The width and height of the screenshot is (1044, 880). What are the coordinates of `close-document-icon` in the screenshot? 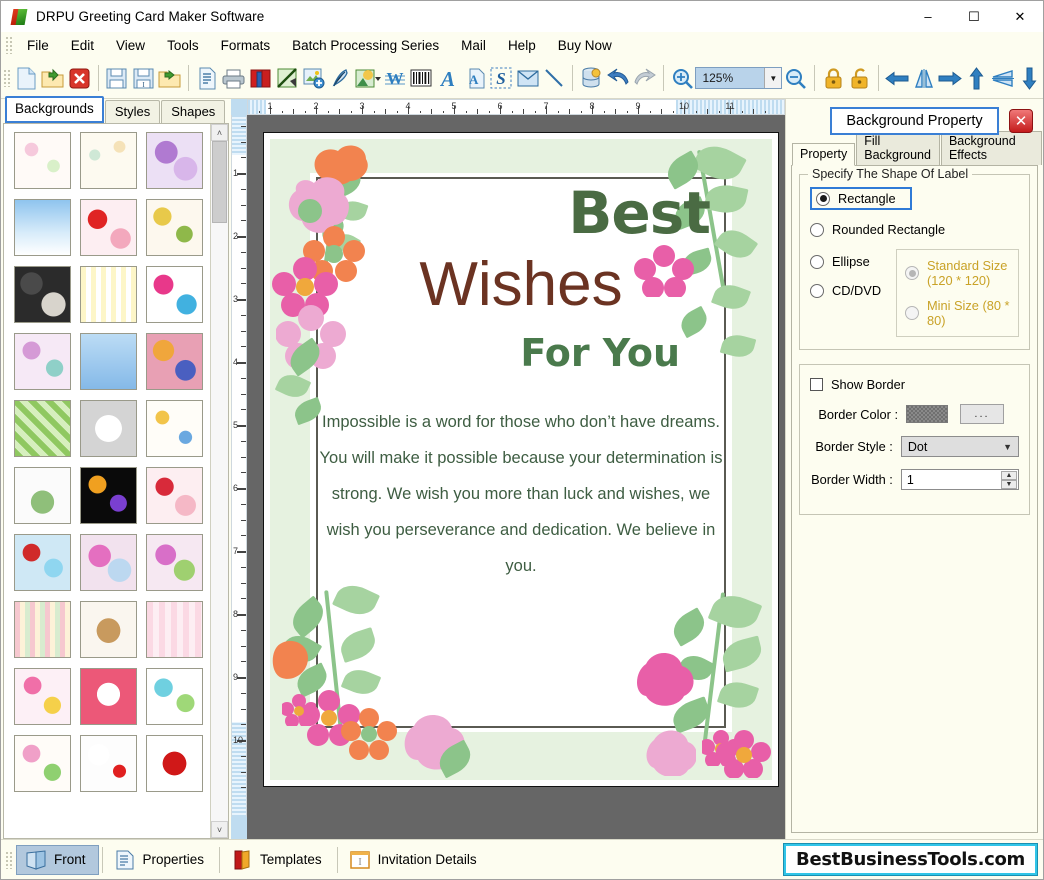 It's located at (79, 78).